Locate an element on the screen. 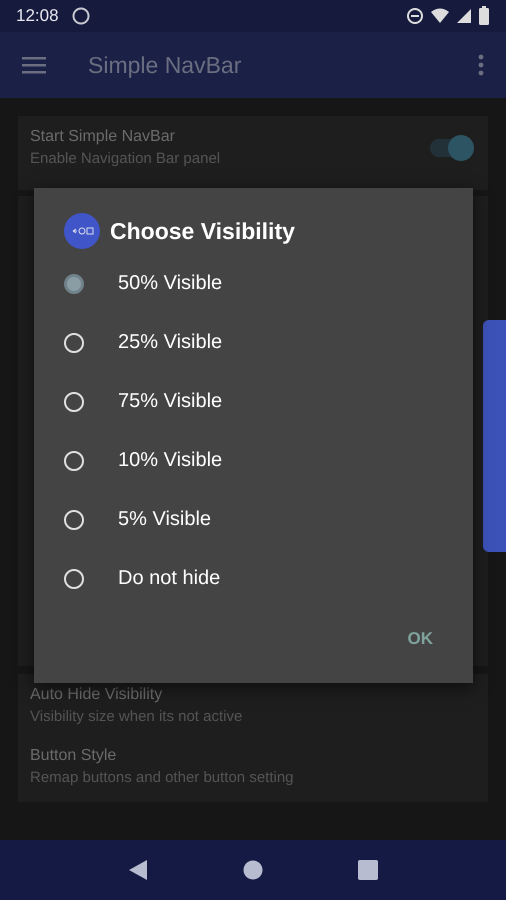 The width and height of the screenshot is (506, 900). radio-button is located at coordinates (74, 284).